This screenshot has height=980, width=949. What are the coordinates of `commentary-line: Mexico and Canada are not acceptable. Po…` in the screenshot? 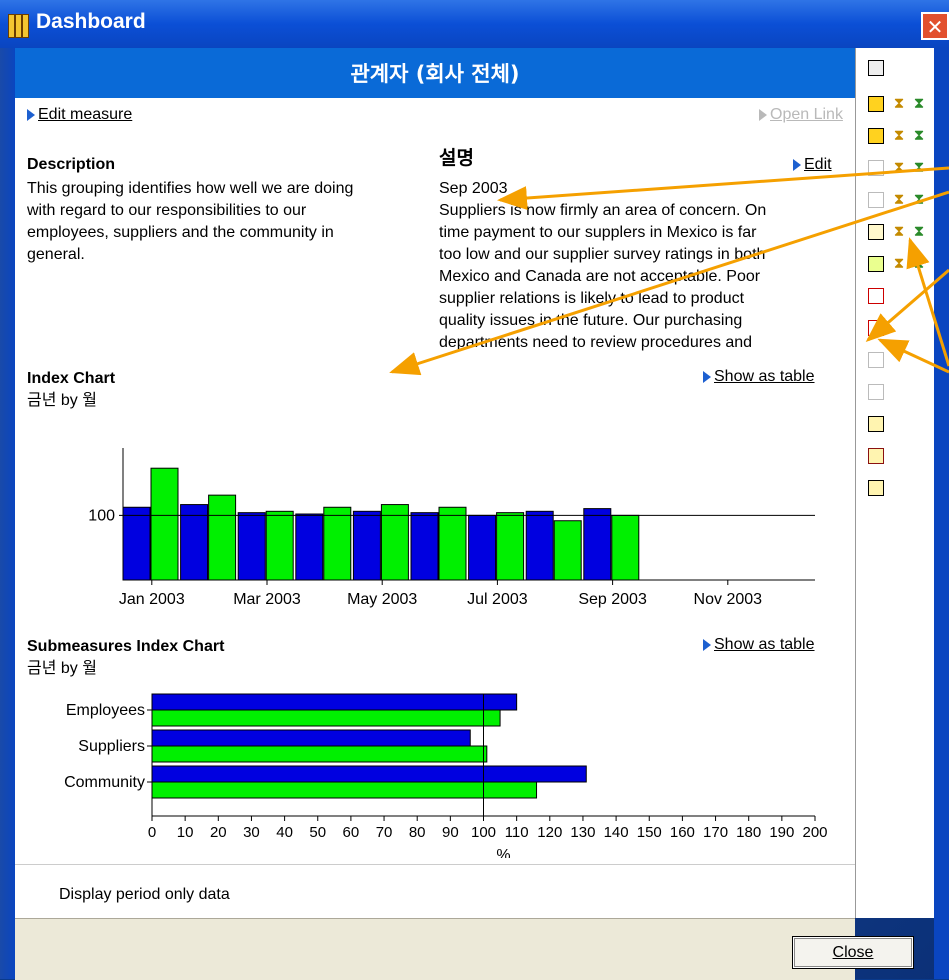 It's located at (600, 276).